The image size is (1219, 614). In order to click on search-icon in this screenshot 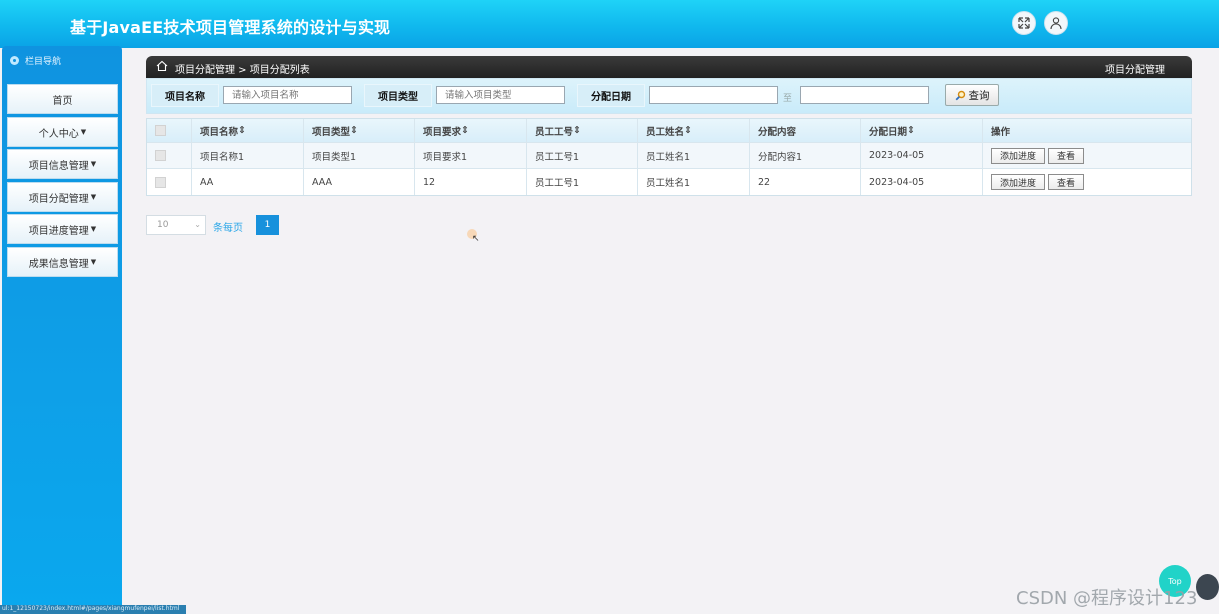, I will do `click(960, 95)`.